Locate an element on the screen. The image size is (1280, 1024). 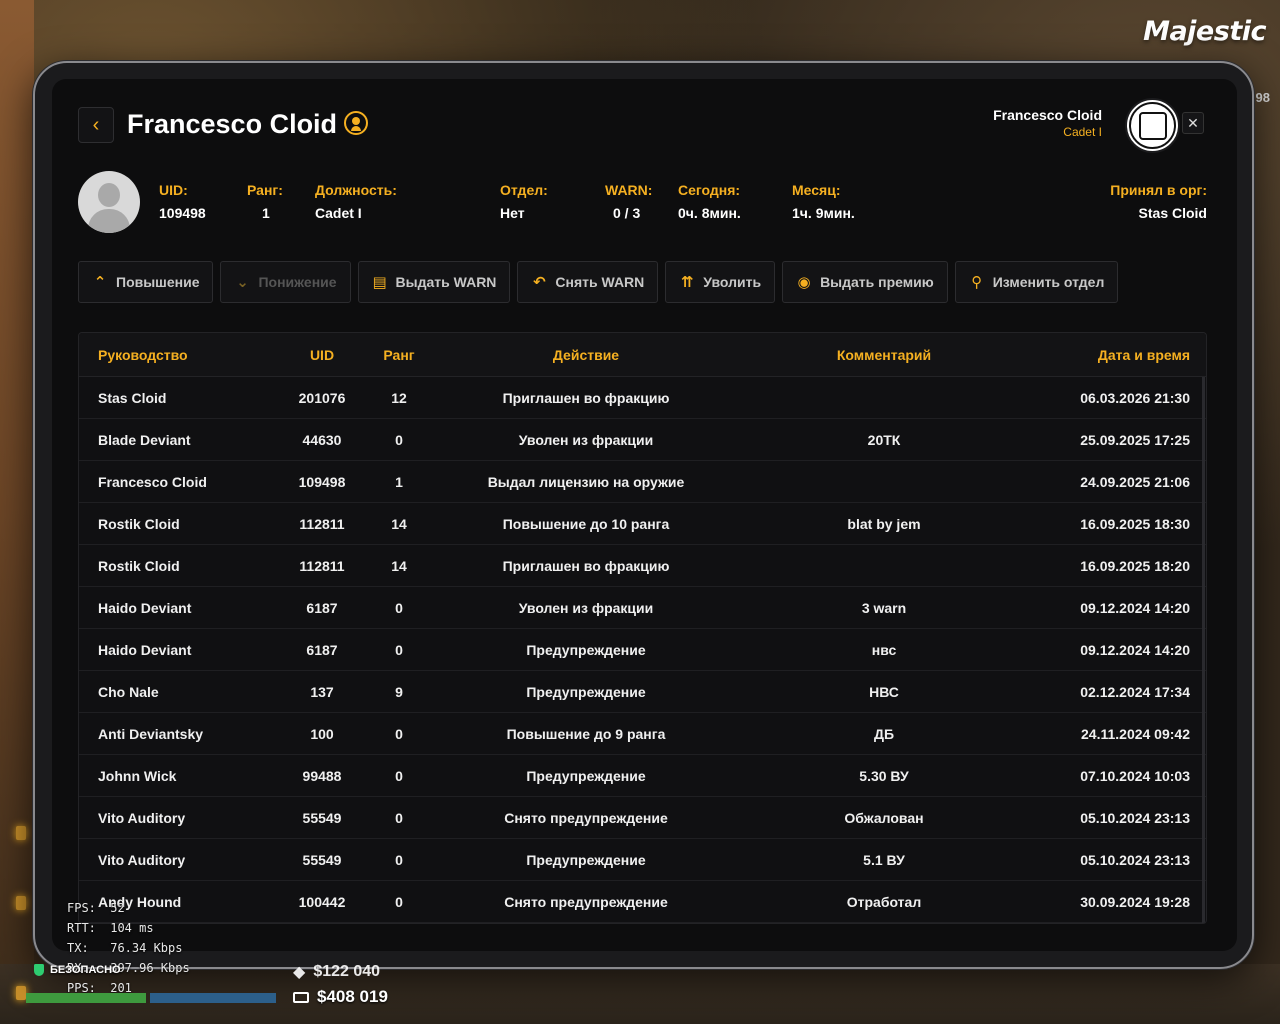
tx-label: TX: is located at coordinates (78, 948).